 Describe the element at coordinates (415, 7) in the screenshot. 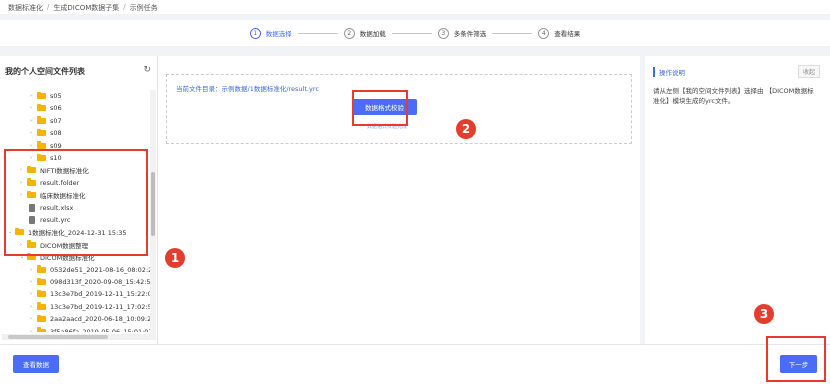

I see `breadcrumb: 数据标准化 / 生成DICOM数据子集 / 示例任务` at that location.